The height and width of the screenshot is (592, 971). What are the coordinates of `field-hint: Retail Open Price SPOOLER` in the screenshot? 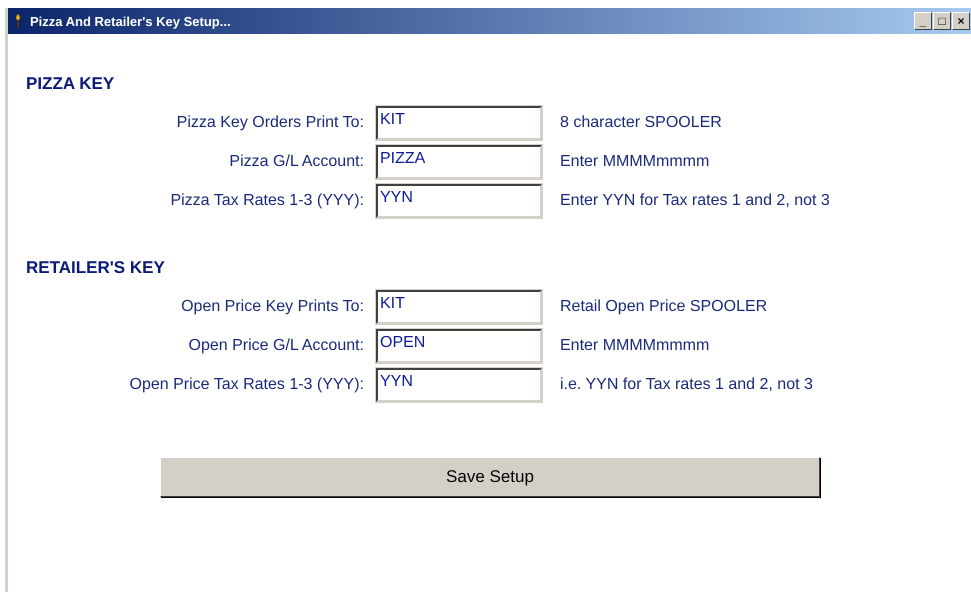 It's located at (664, 307).